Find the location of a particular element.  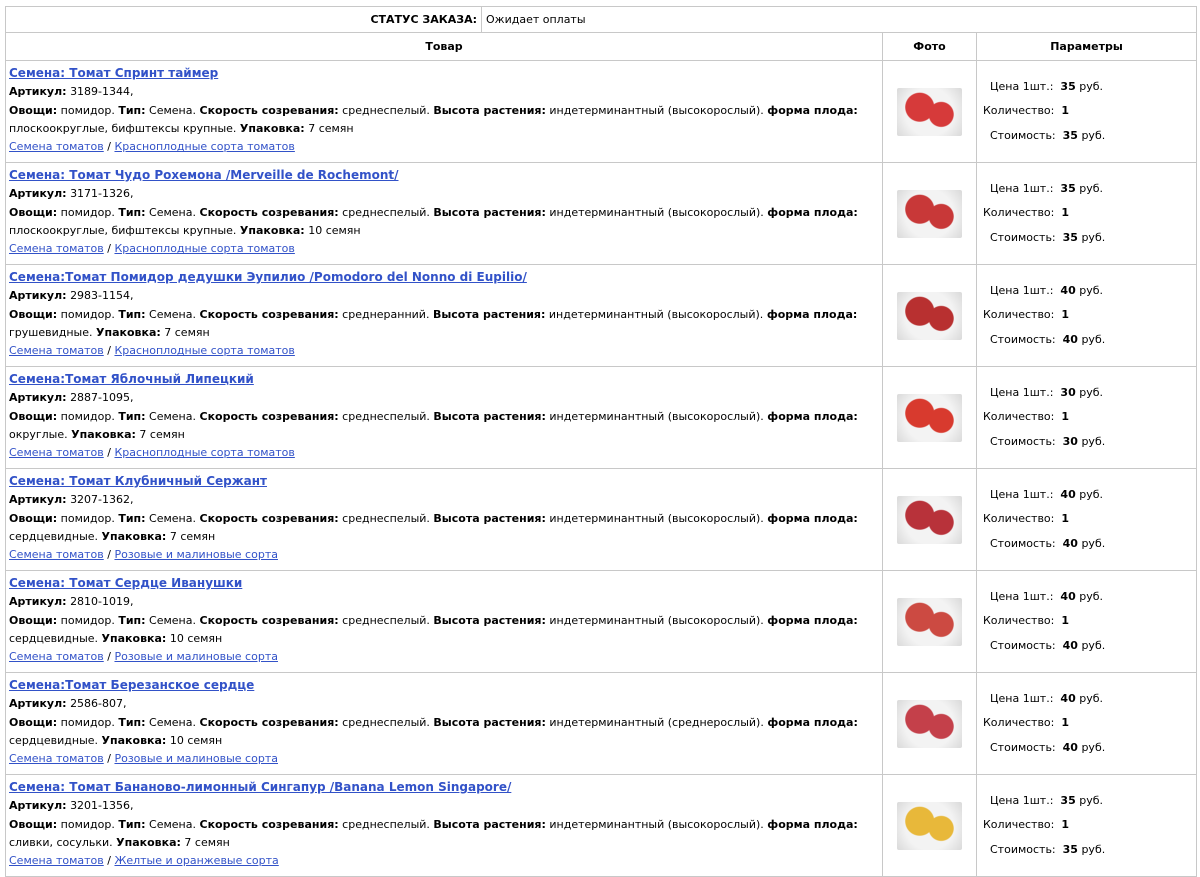

table-header-row: Товар Фото Параметры is located at coordinates (601, 46).